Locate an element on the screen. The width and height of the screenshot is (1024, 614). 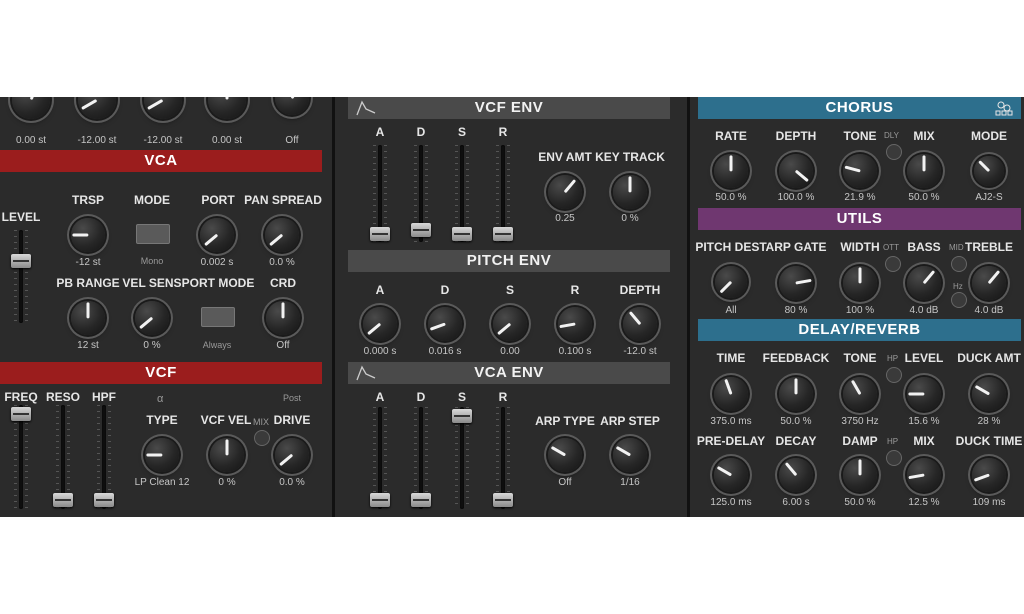
port-knob is located at coordinates (217, 235).